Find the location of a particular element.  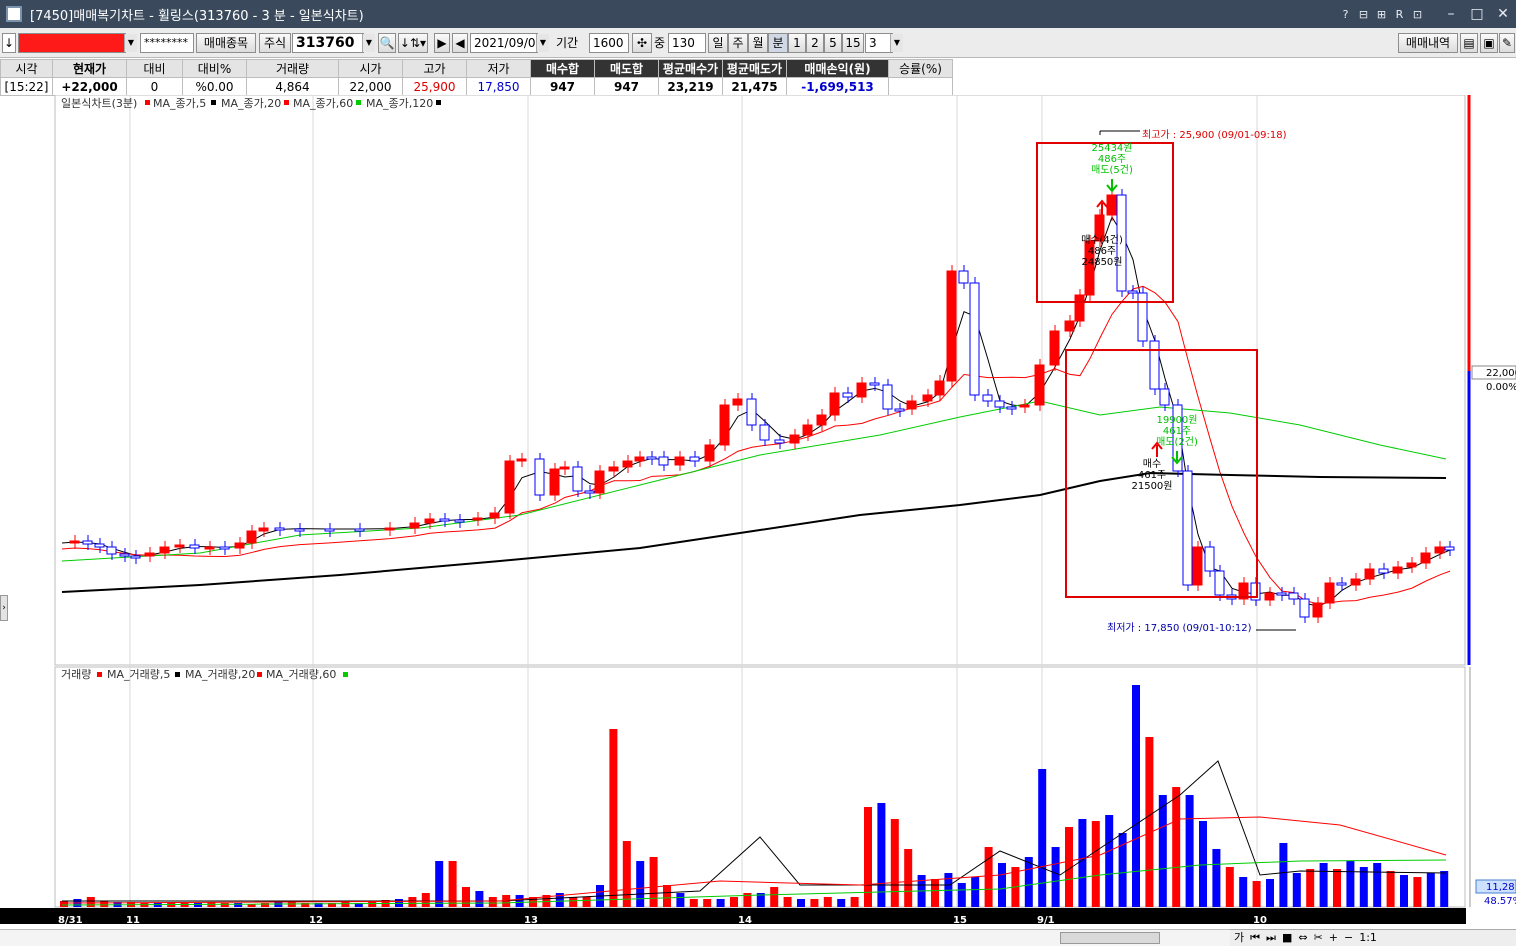

date-input: 2021/09/01 is located at coordinates (504, 43).